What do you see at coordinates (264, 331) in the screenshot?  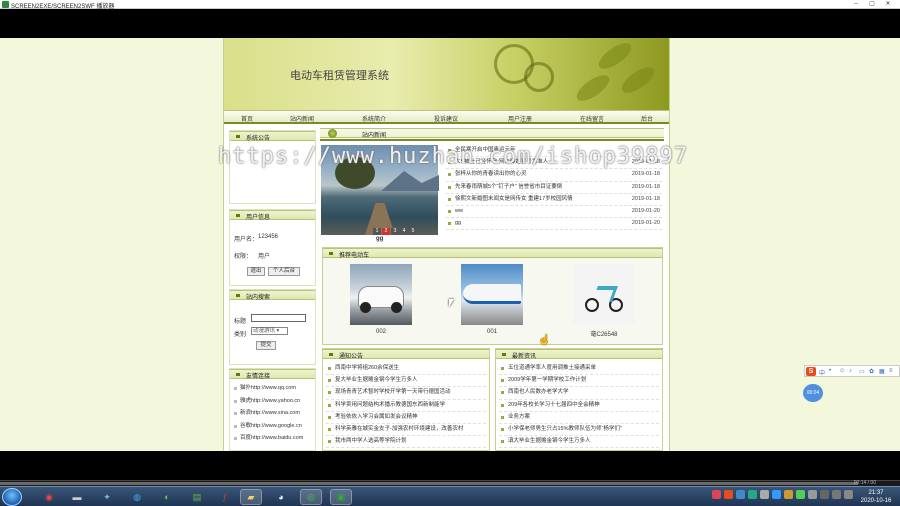 I see `type-select-value: 动漫游讯` at bounding box center [264, 331].